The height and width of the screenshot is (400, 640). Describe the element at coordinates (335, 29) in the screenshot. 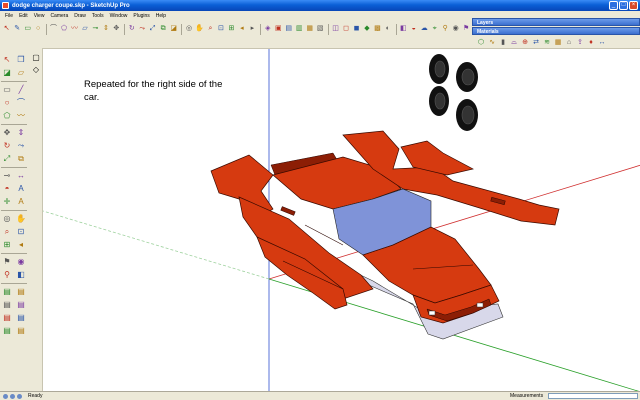

I see `xray-icon: ◫` at that location.